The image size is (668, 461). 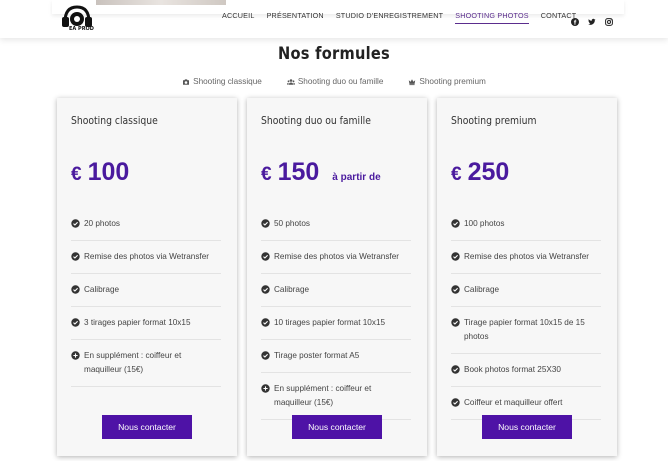 What do you see at coordinates (316, 121) in the screenshot?
I see `card-title: Shooting duo ou famille` at bounding box center [316, 121].